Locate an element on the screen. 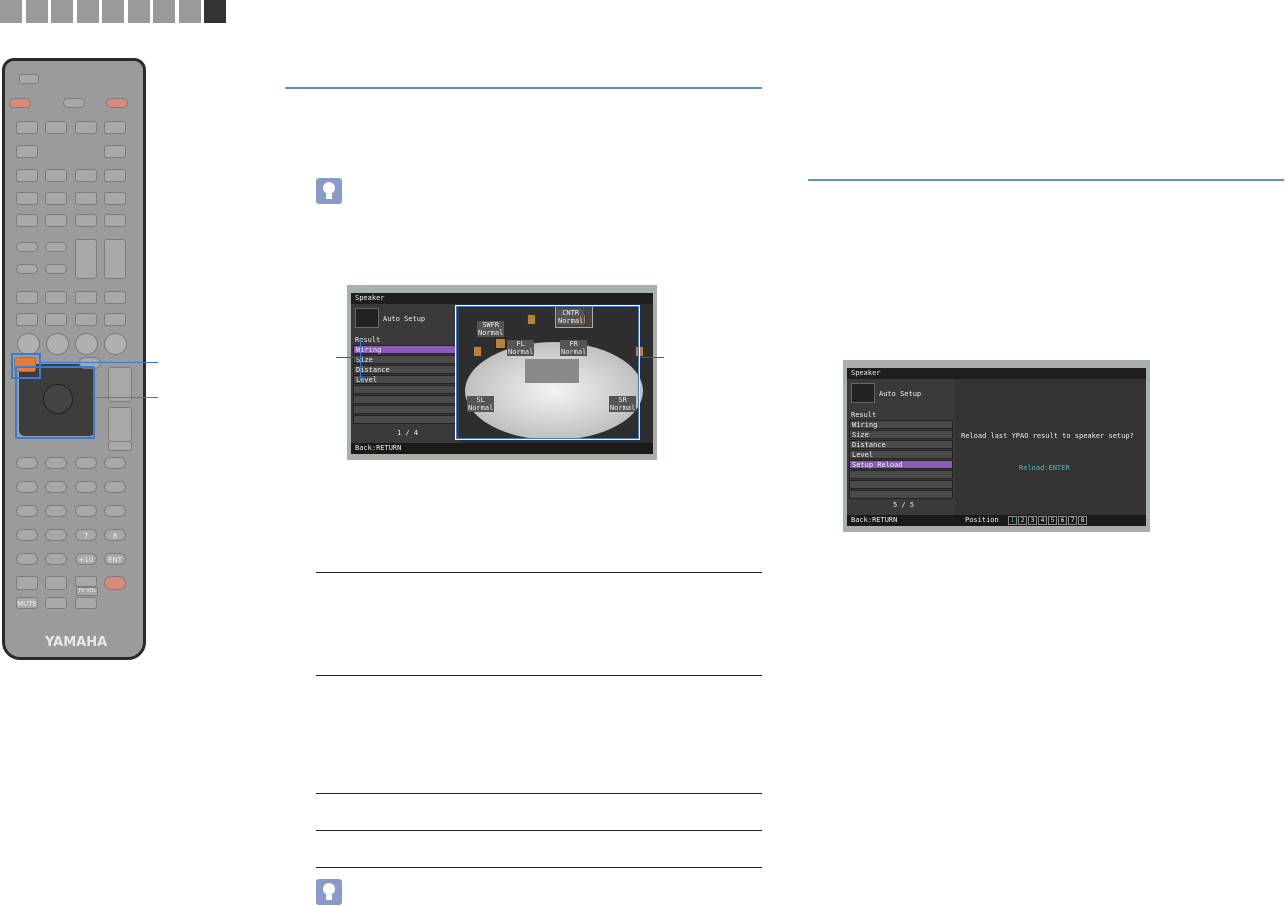  section-rule is located at coordinates (1046, 180).